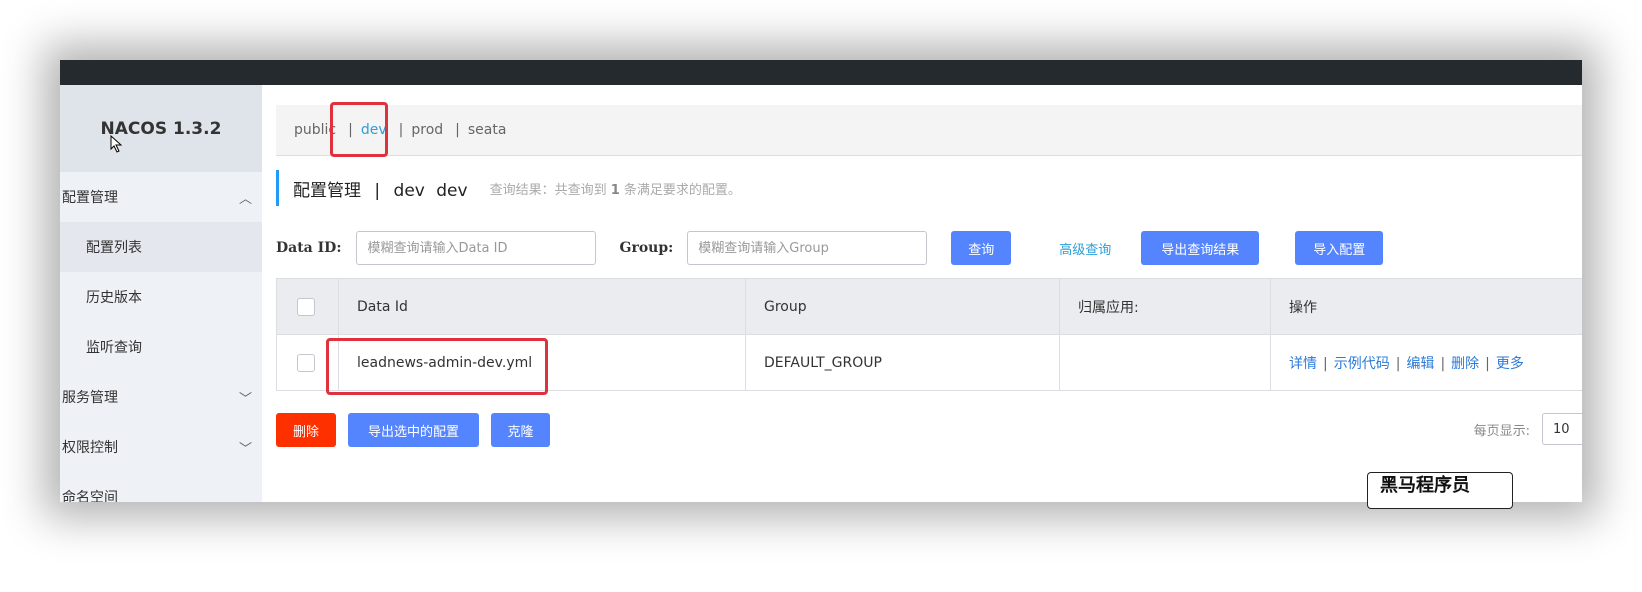 The height and width of the screenshot is (592, 1642). What do you see at coordinates (1562, 429) in the screenshot?
I see `page-size-select: 10` at bounding box center [1562, 429].